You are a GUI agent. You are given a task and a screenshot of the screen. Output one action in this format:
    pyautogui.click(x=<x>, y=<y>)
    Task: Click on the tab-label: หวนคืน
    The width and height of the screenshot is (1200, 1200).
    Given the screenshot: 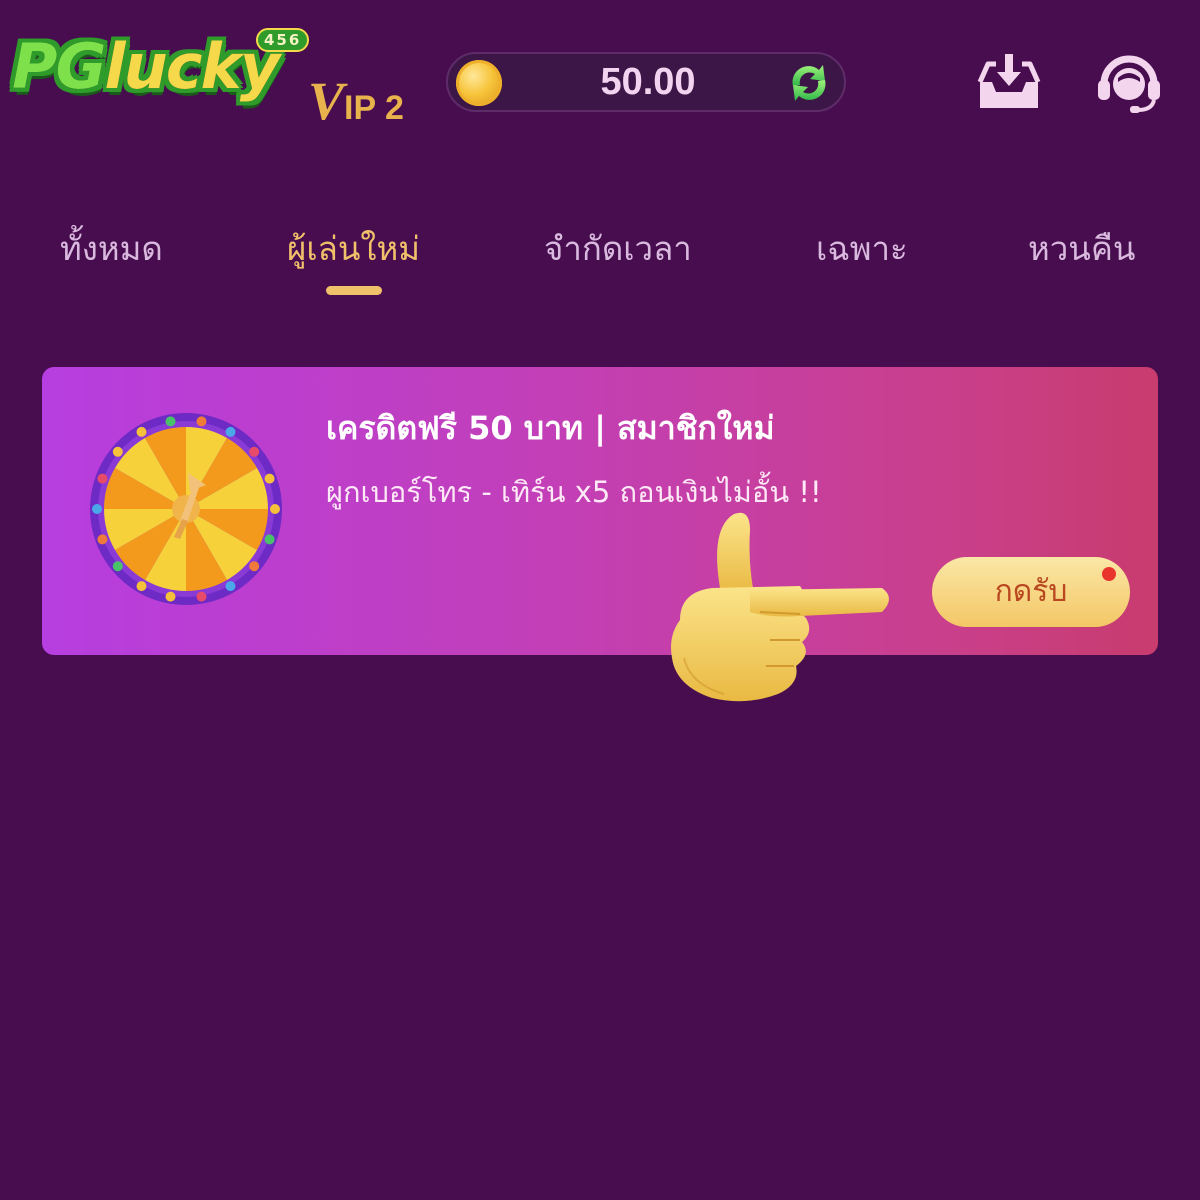 What is the action you would take?
    pyautogui.click(x=1082, y=248)
    